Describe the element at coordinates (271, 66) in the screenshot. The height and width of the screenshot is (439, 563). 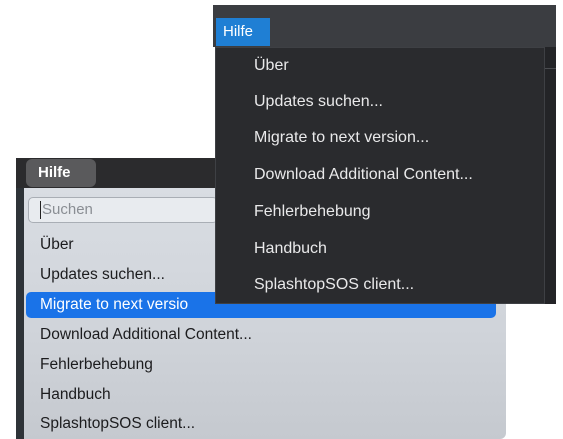
I see `dark-menu-item-uber: Über` at that location.